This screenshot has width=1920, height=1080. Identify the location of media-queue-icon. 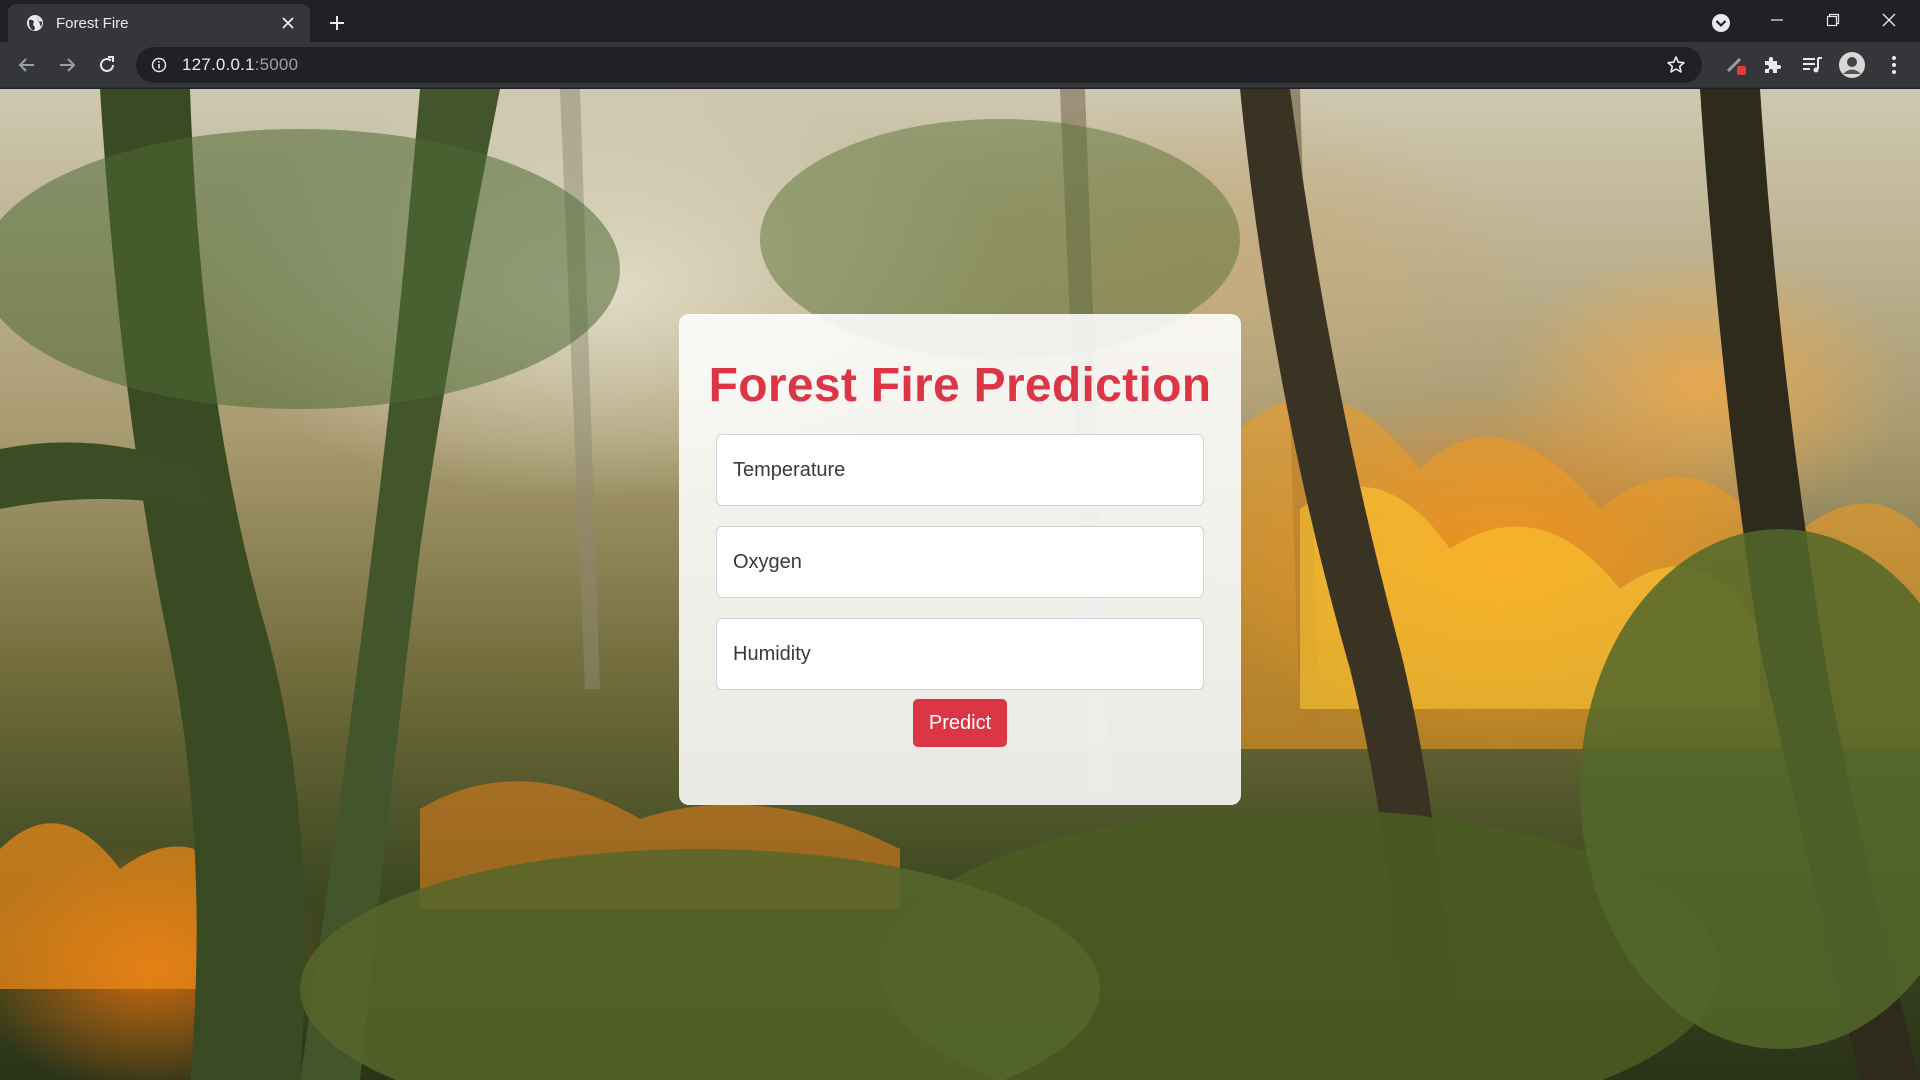
(1812, 65).